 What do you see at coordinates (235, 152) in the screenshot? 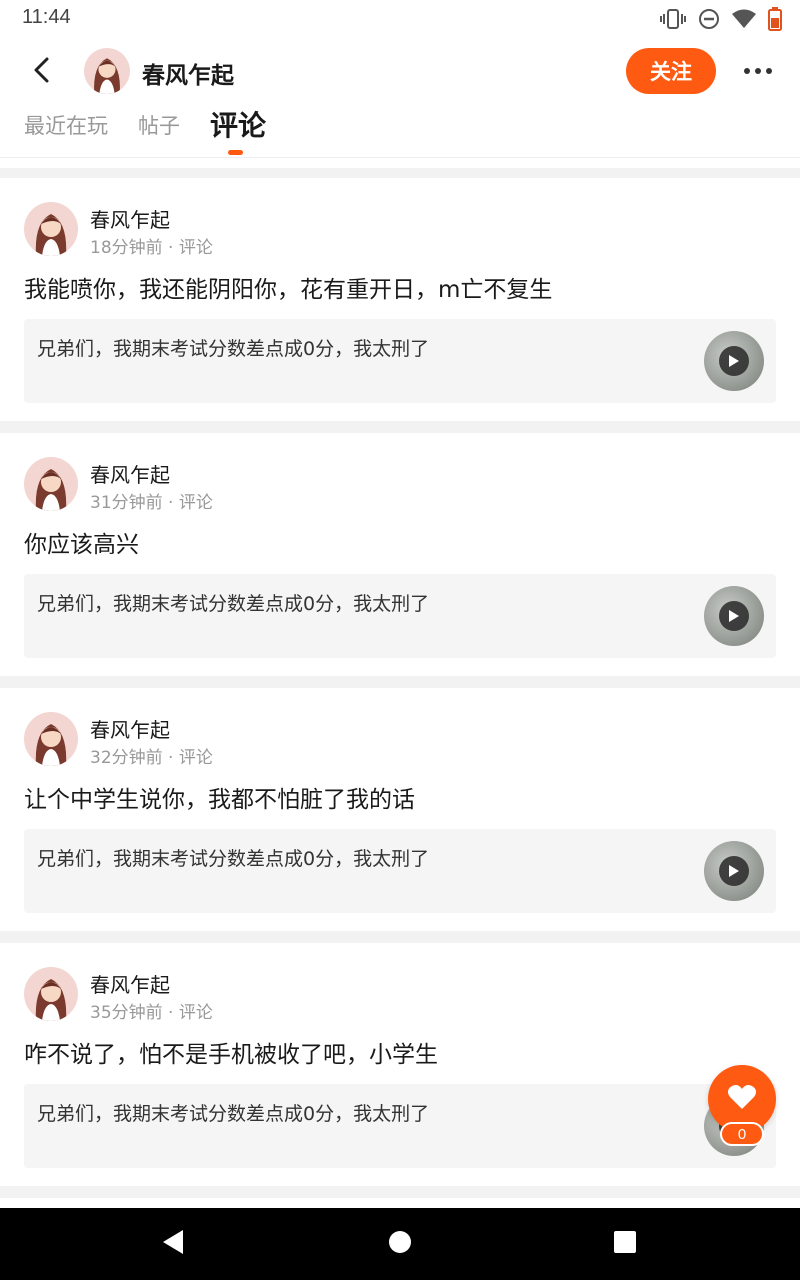
I see `tab-indicator` at bounding box center [235, 152].